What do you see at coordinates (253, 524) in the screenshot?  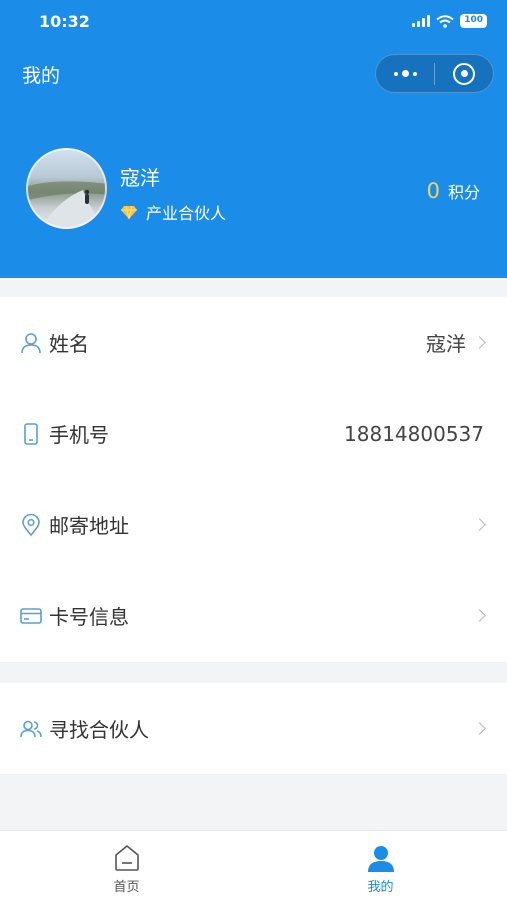 I see `row-address: 邮寄地址` at bounding box center [253, 524].